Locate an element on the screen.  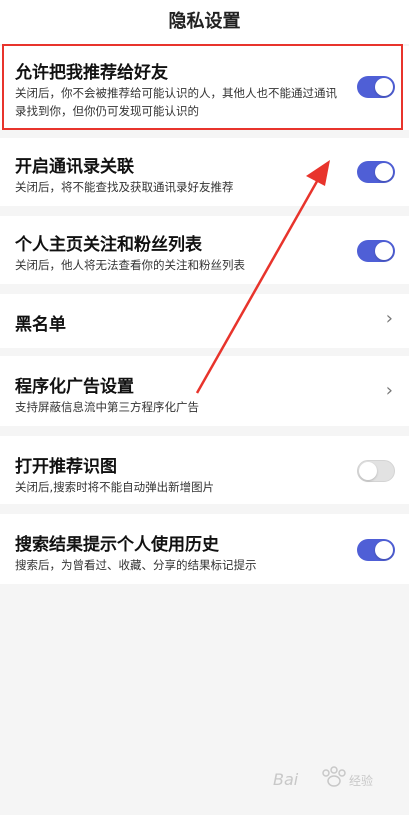
baidu-logo-icon: Bai 经验 is located at coordinates (323, 777).